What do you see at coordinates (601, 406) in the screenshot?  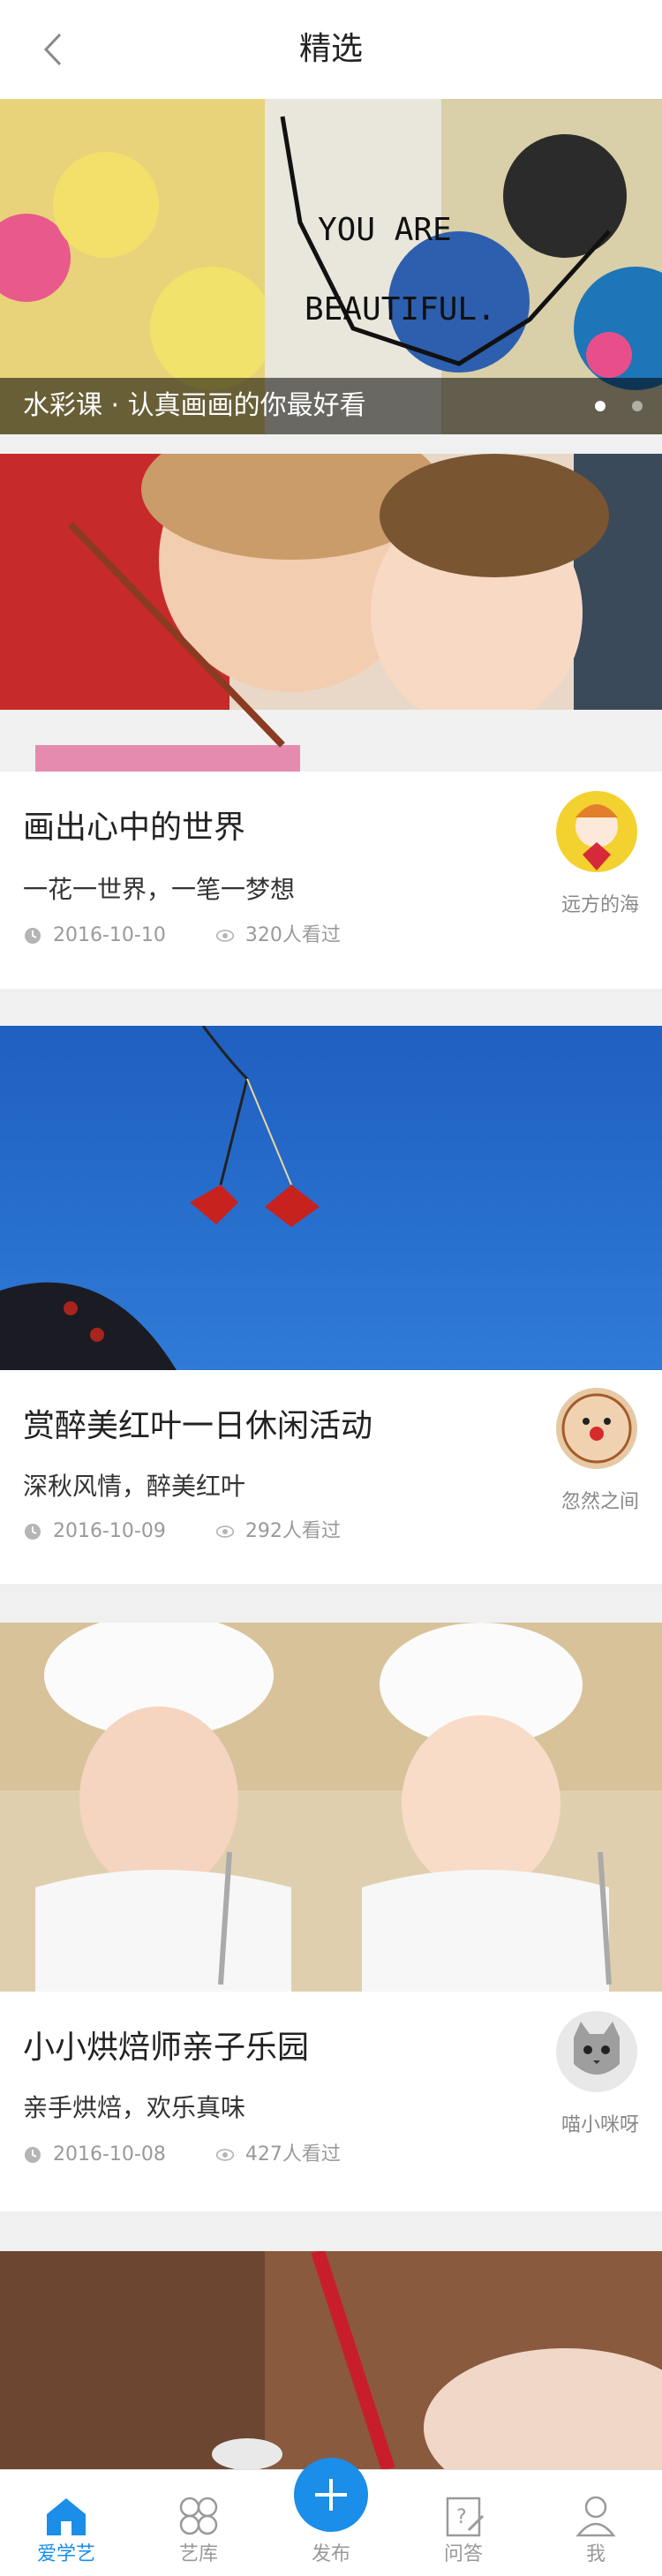 I see `carousel-dot-active` at bounding box center [601, 406].